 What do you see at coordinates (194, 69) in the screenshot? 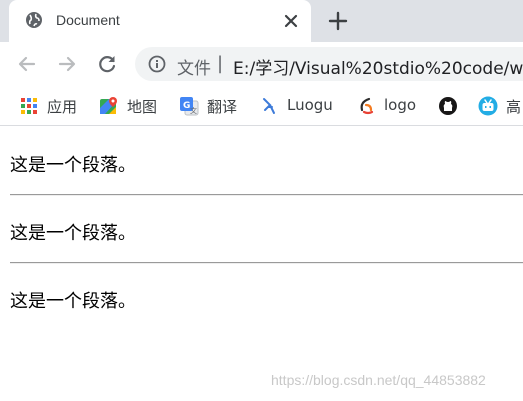
I see `site-label: 文件` at bounding box center [194, 69].